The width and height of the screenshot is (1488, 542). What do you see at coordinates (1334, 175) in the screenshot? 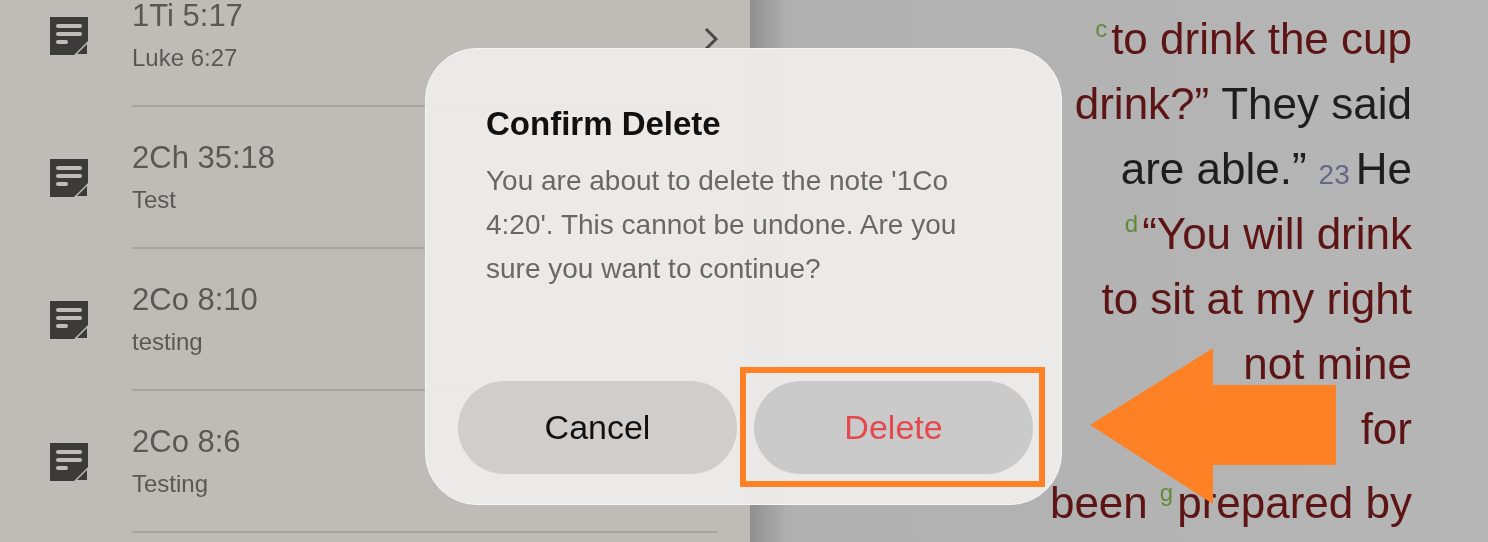
I see `verse-number: 23` at bounding box center [1334, 175].